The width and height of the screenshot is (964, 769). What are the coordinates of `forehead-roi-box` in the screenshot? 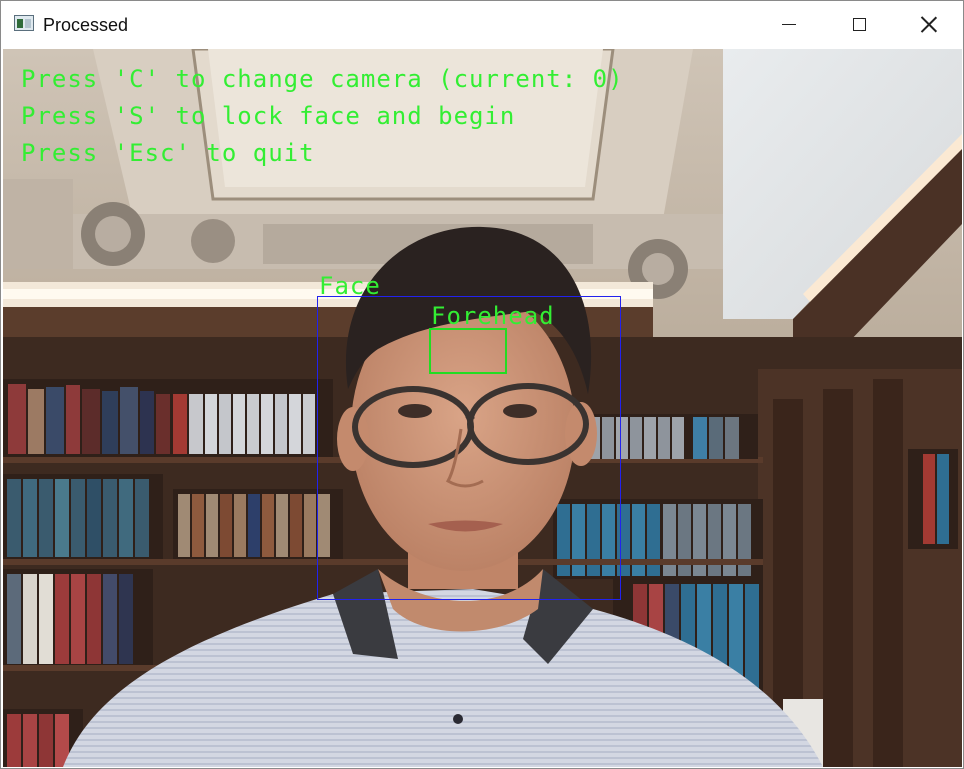 It's located at (468, 351).